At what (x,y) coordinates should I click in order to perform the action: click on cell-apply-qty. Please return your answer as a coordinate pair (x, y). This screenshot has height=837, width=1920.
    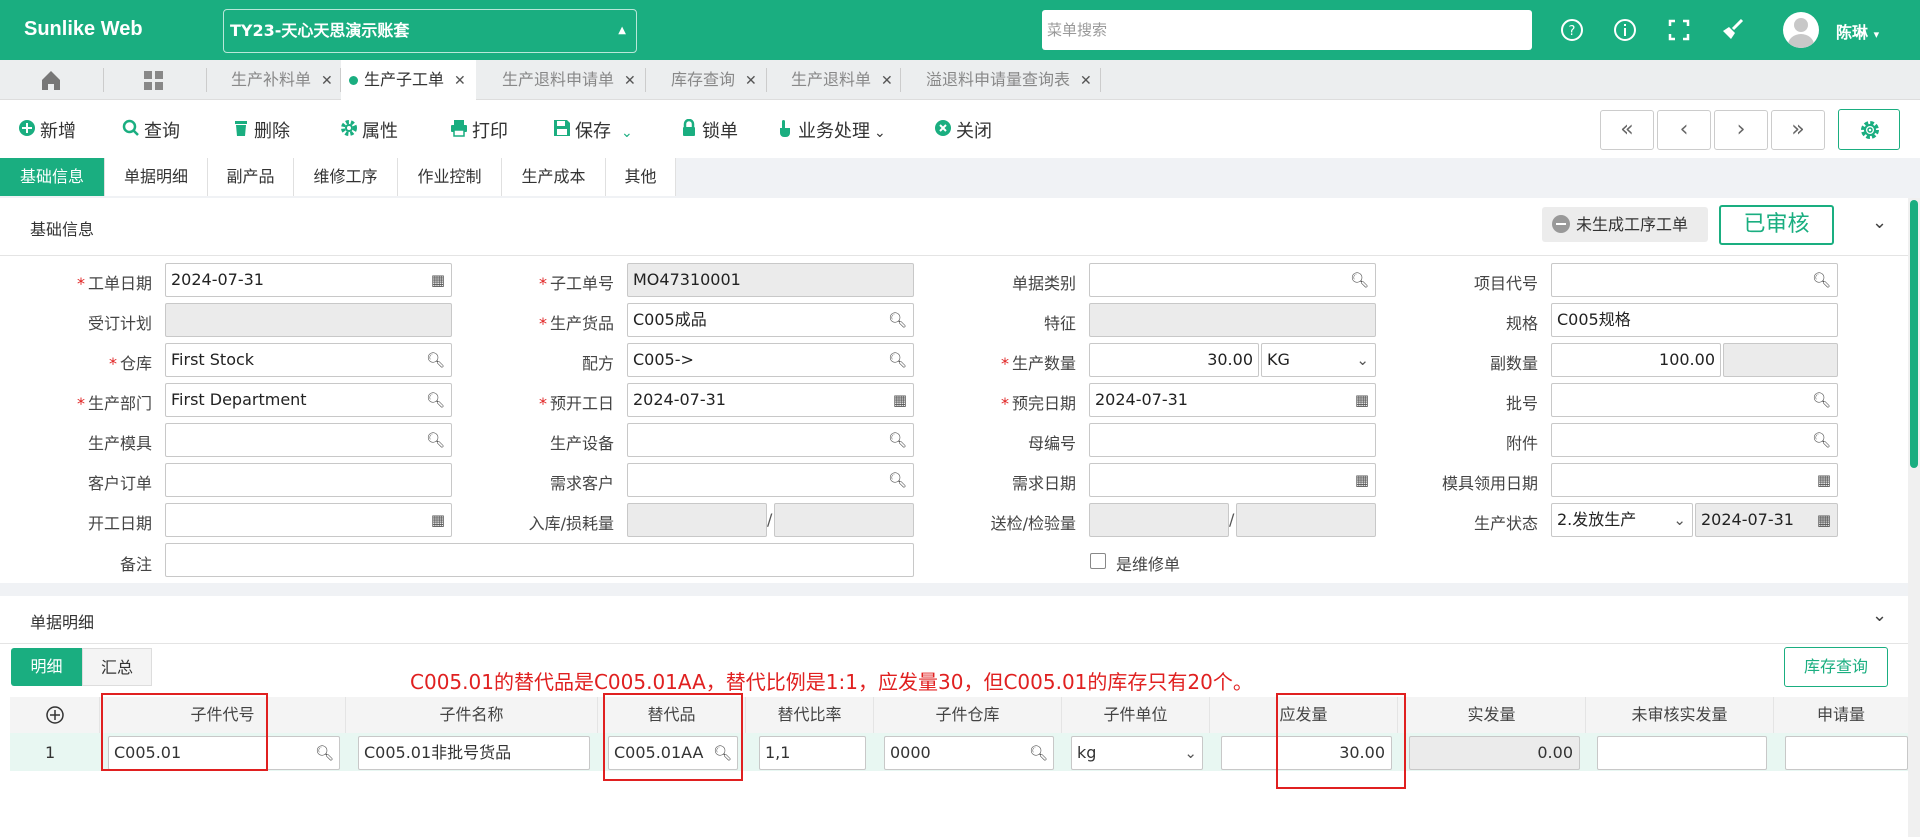
    Looking at the image, I should click on (1846, 753).